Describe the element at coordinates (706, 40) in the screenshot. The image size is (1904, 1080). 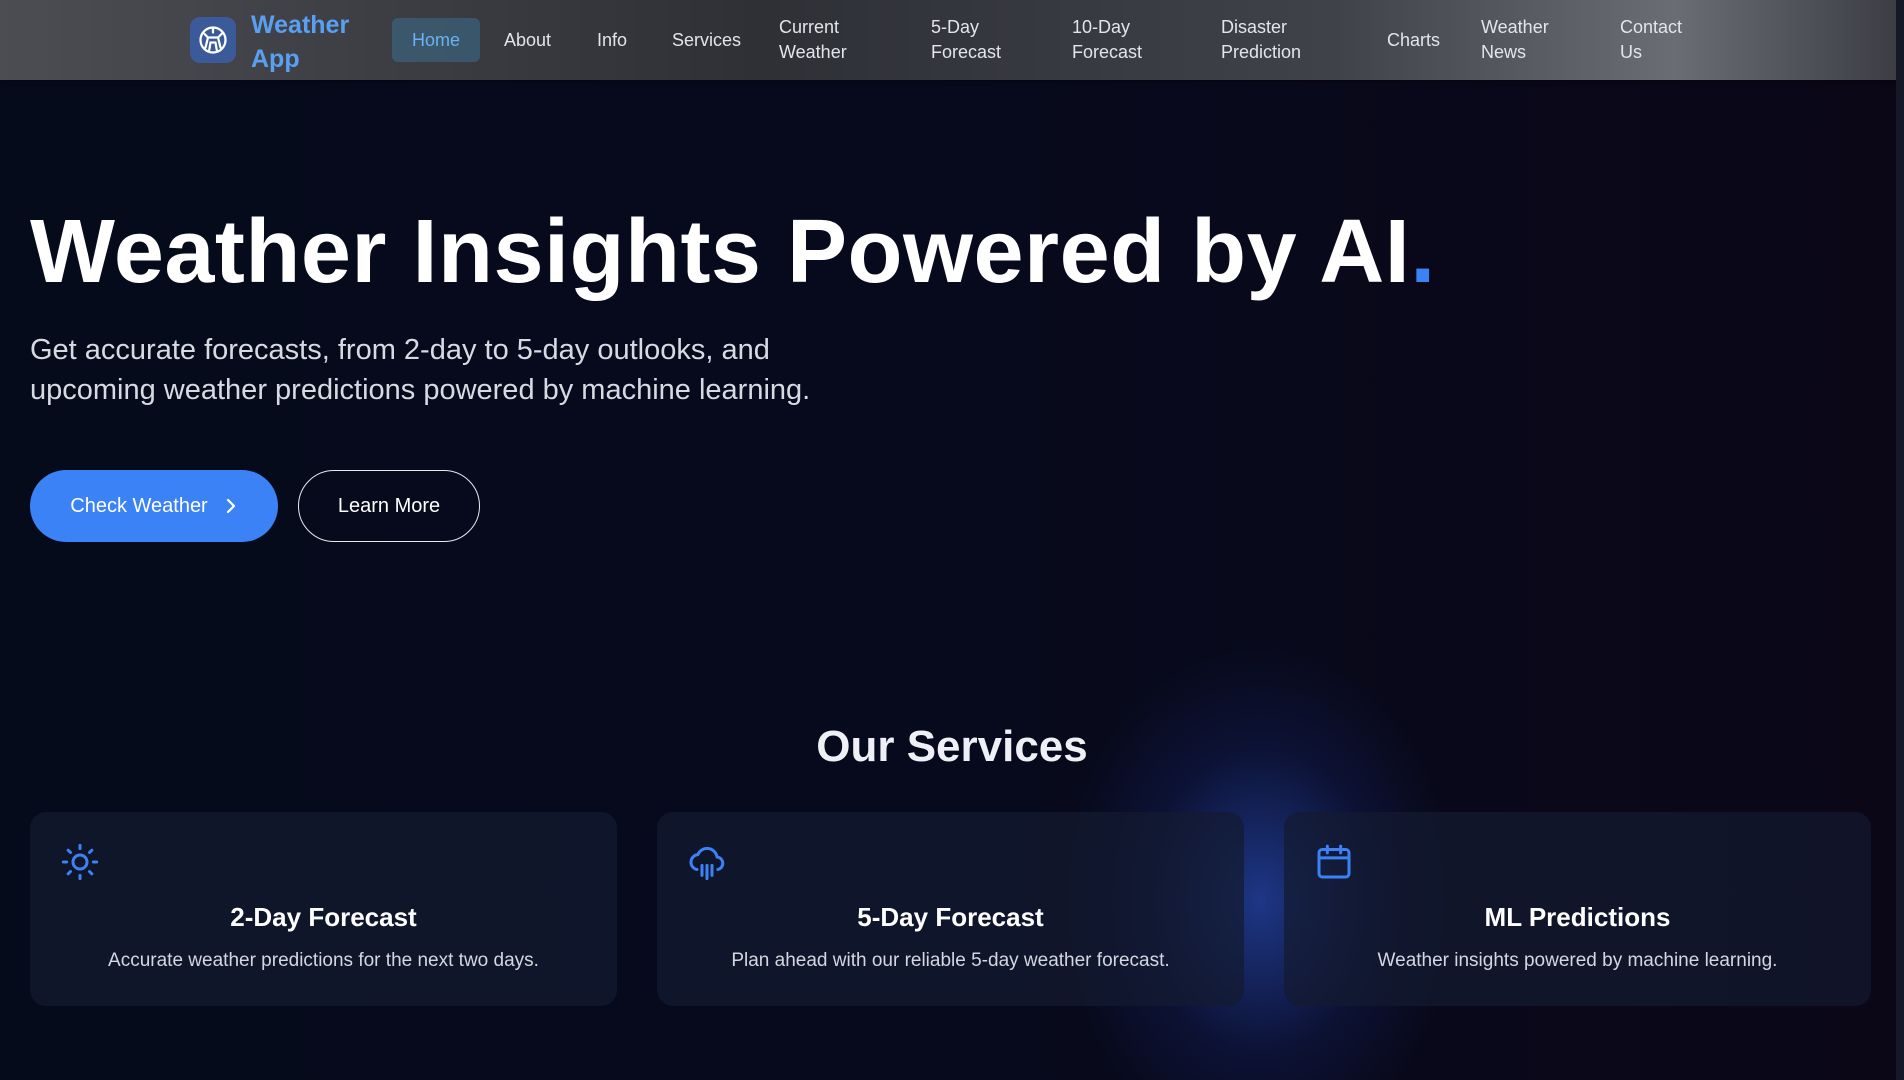
I see `nav-services: Services` at that location.